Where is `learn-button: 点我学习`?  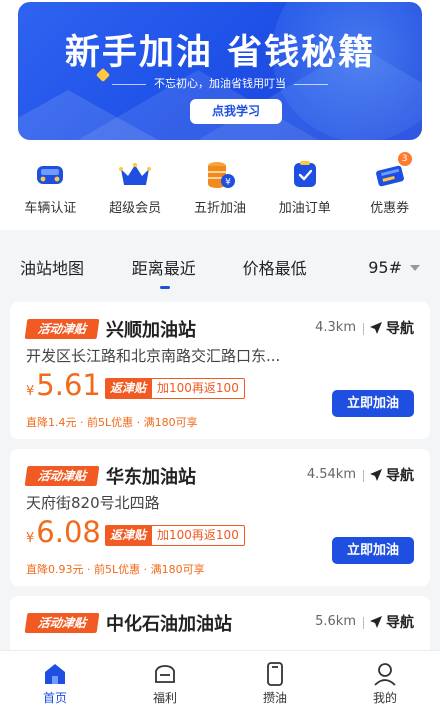
learn-button: 点我学习 is located at coordinates (236, 111).